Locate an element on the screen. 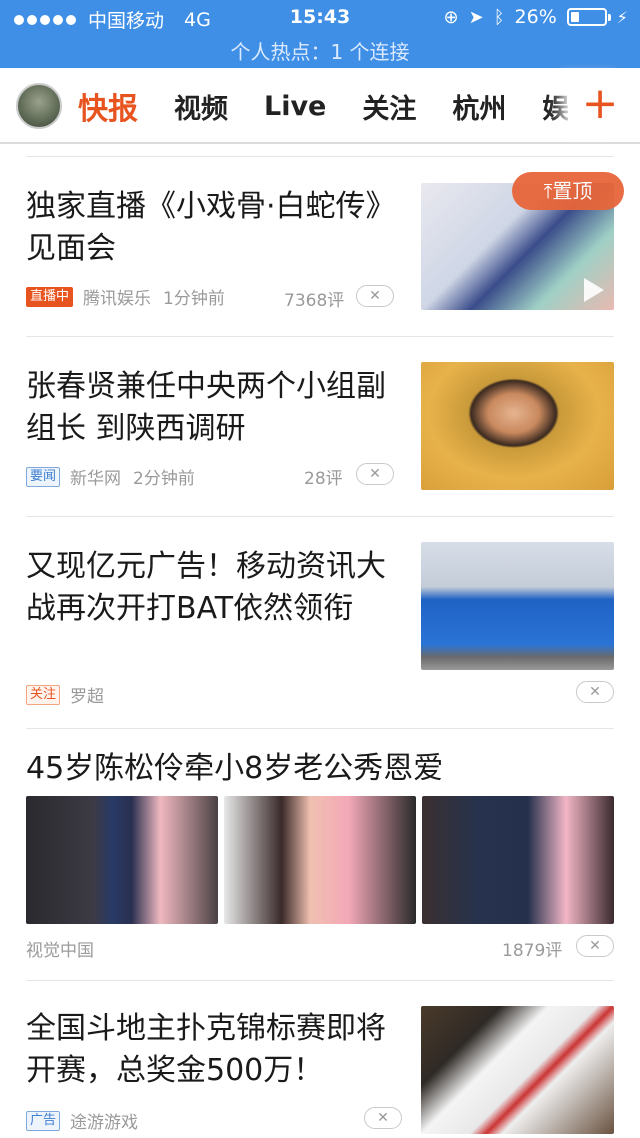  channel-nav: 快报 视频 Live 关注 杭州 娱 + is located at coordinates (320, 106).